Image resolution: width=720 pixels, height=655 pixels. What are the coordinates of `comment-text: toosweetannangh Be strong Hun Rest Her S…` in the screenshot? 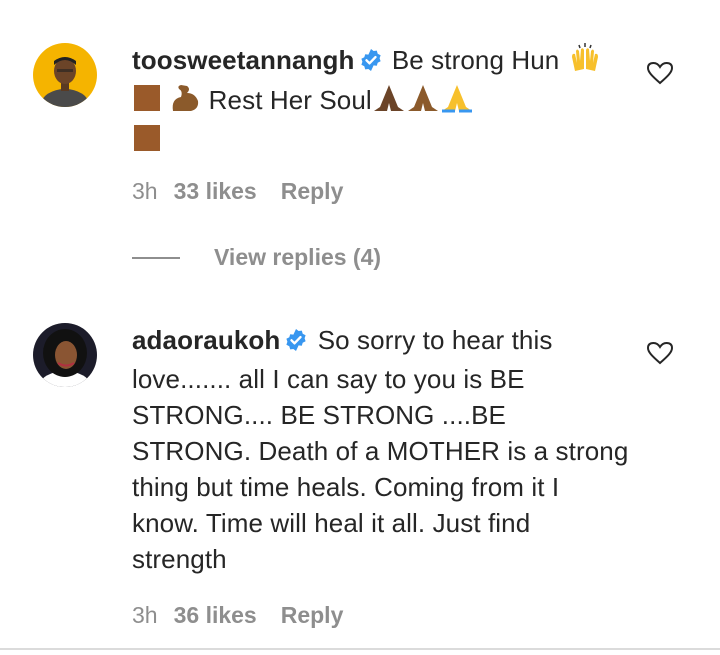 It's located at (382, 102).